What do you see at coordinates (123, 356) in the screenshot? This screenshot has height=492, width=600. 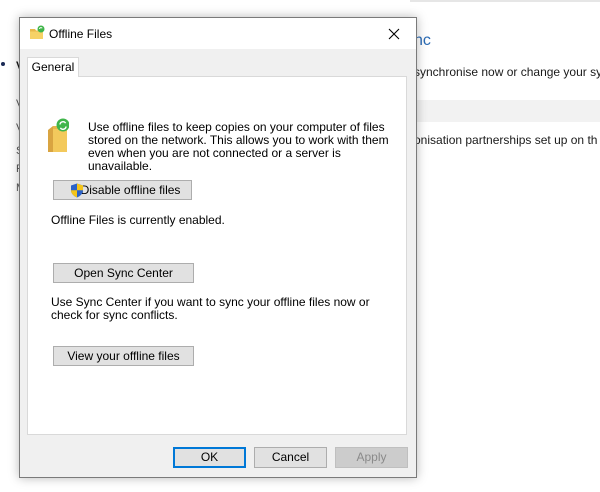 I see `view-offline-files-button: View your offline files` at bounding box center [123, 356].